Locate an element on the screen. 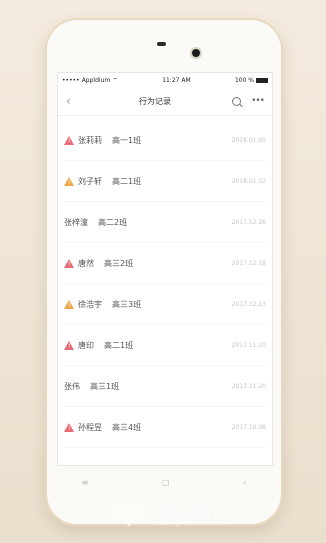 This screenshot has width=326, height=543. record-left: 张莉莉 高一1班 is located at coordinates (102, 140).